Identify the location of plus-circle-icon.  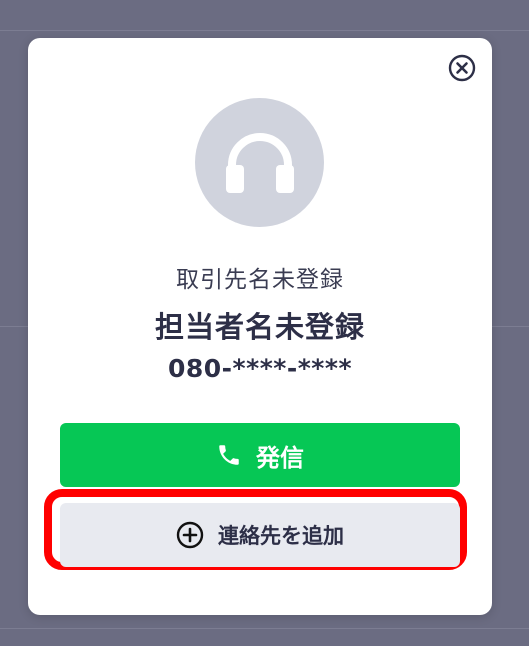
(190, 535).